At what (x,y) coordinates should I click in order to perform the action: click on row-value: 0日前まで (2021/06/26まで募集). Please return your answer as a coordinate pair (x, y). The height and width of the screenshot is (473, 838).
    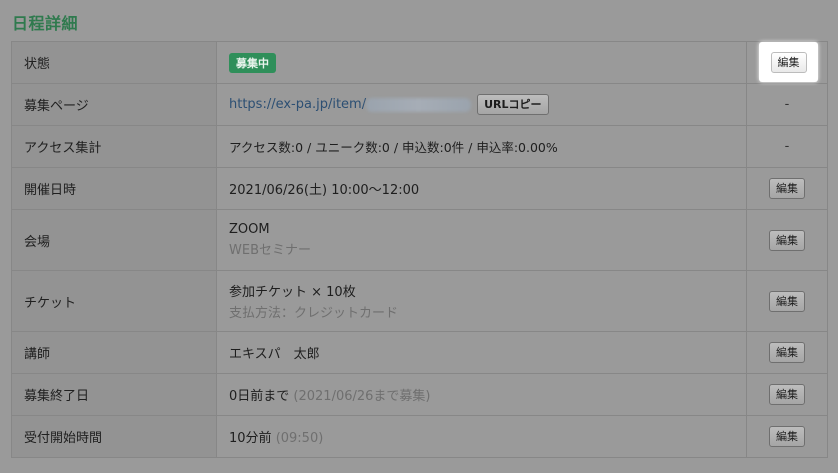
    Looking at the image, I should click on (481, 394).